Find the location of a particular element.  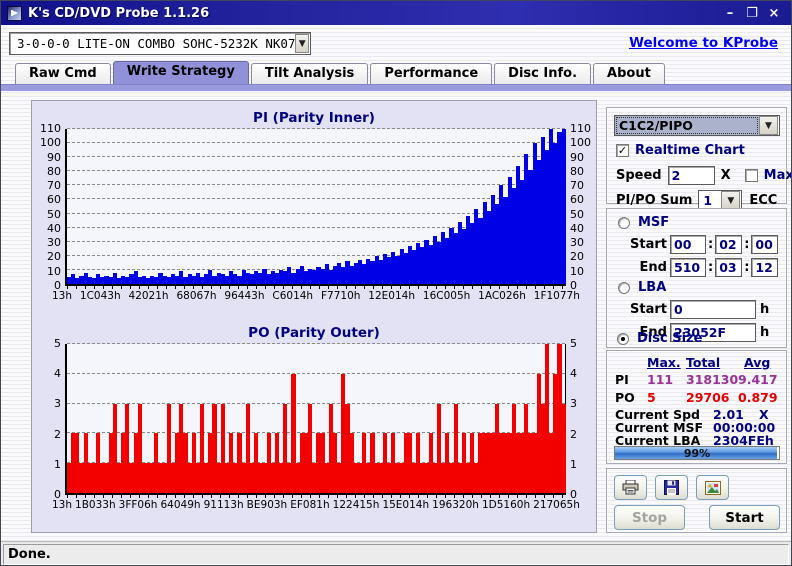

close-icon: × is located at coordinates (774, 13).